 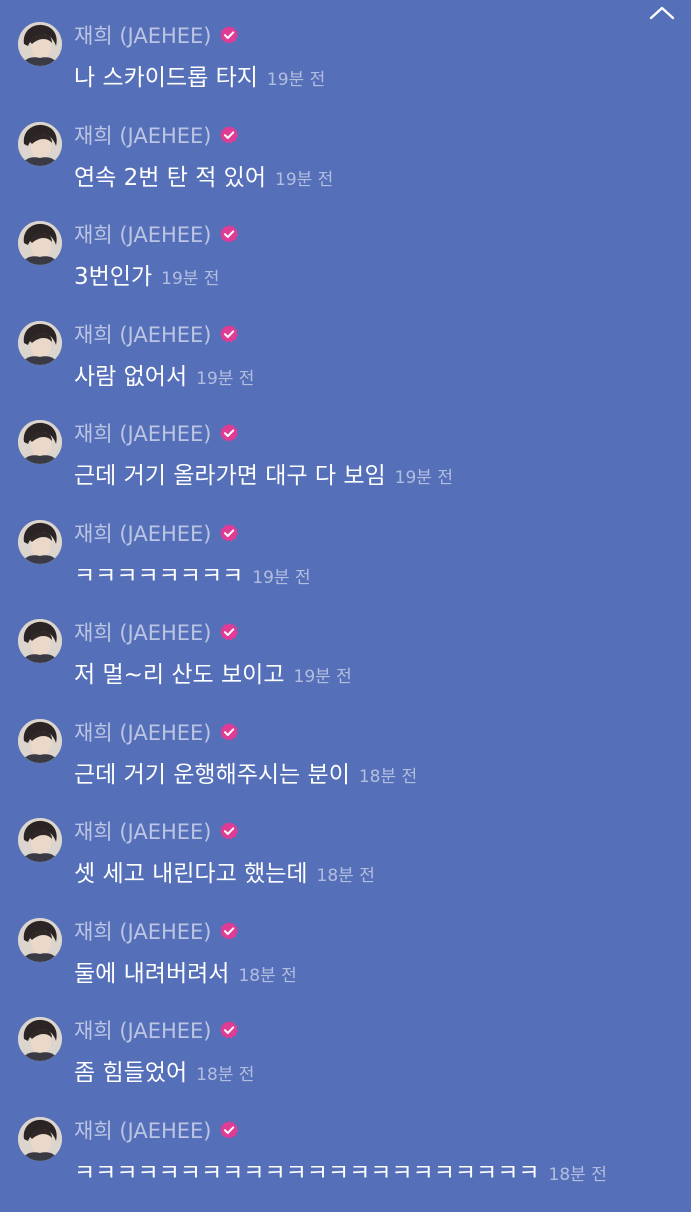 What do you see at coordinates (130, 374) in the screenshot?
I see `message-text: 사람 없어서` at bounding box center [130, 374].